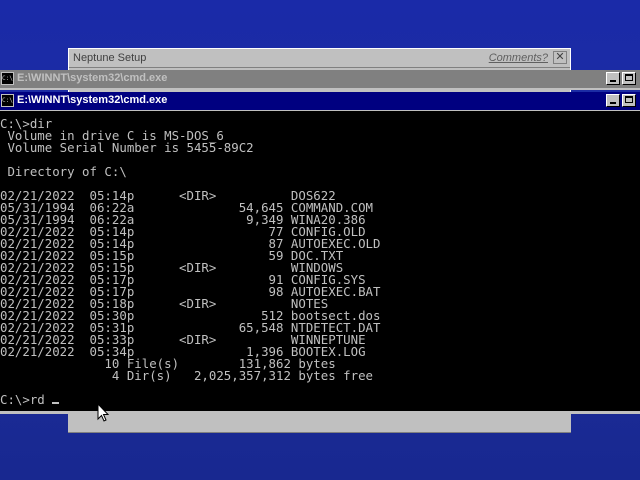 This screenshot has height=480, width=640. Describe the element at coordinates (110, 58) in the screenshot. I see `setup-title: Neptune Setup` at that location.